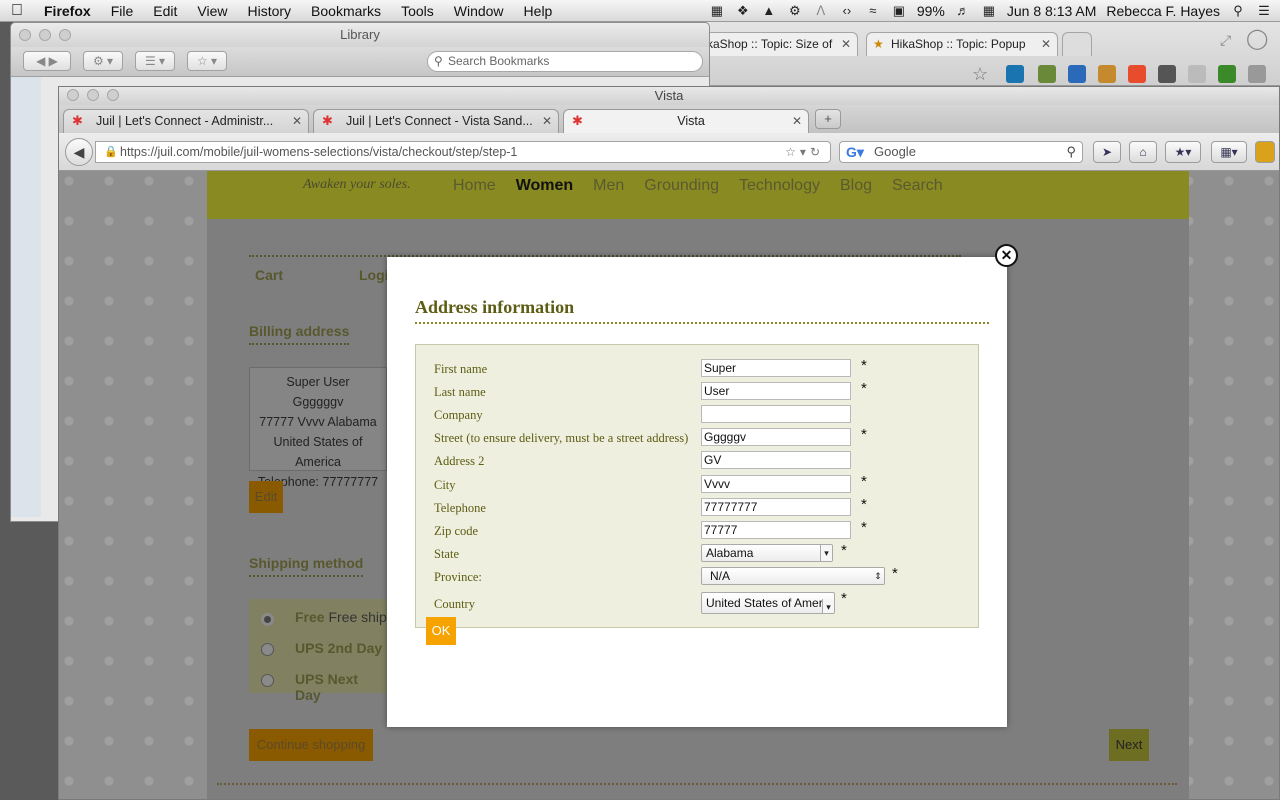 The height and width of the screenshot is (800, 1280). Describe the element at coordinates (961, 152) in the screenshot. I see `search-bar: G▾ Google ⚲` at that location.